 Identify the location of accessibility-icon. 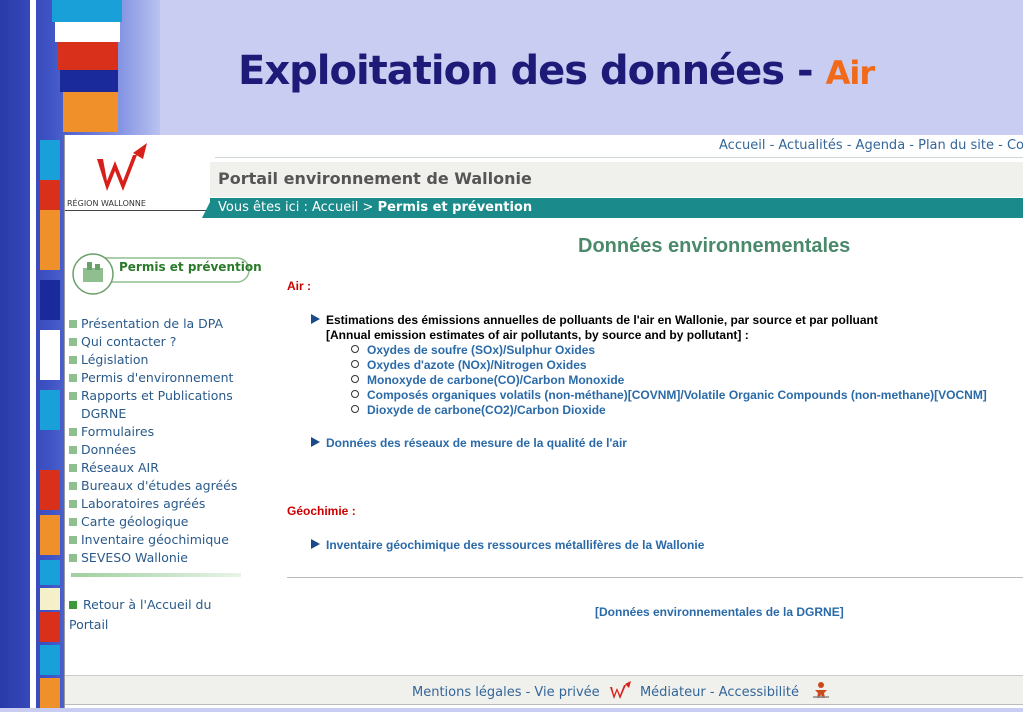
(821, 690).